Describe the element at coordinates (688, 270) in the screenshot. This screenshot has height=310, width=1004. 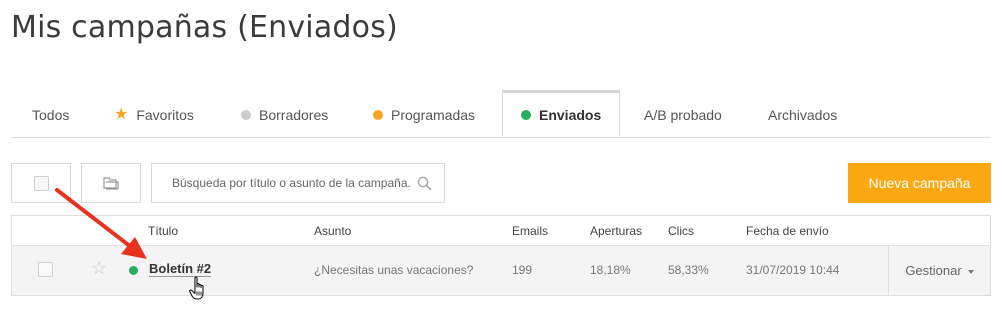
I see `campaign-clicks: 58,33%` at that location.